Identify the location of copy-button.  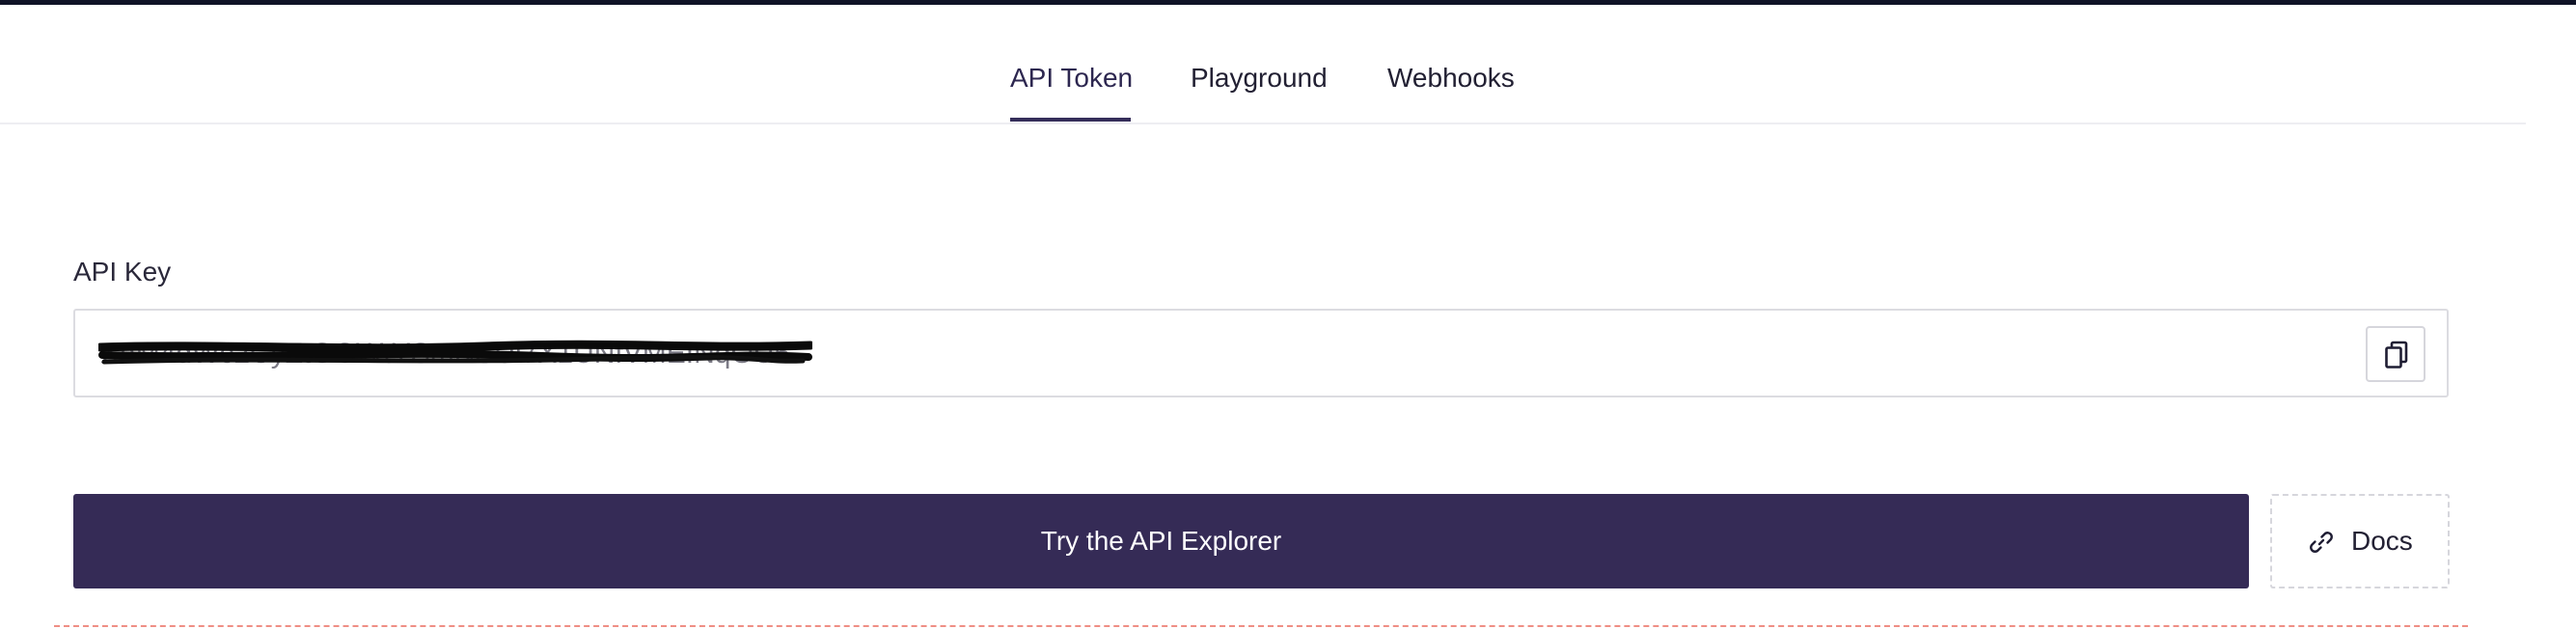
(2395, 354).